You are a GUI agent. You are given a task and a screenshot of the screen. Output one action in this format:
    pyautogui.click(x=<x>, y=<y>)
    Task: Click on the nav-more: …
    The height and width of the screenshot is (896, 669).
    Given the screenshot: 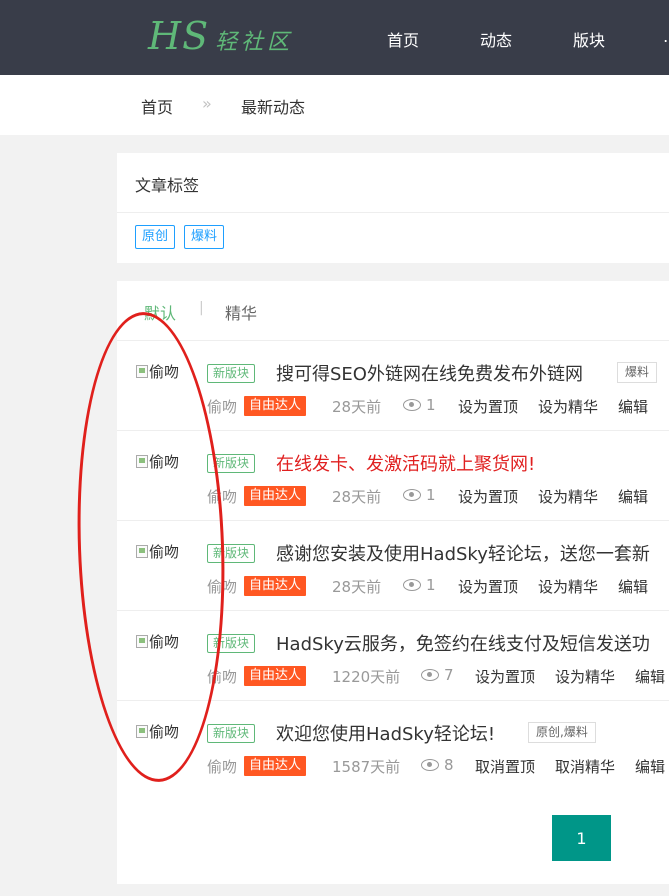 What is the action you would take?
    pyautogui.click(x=666, y=36)
    